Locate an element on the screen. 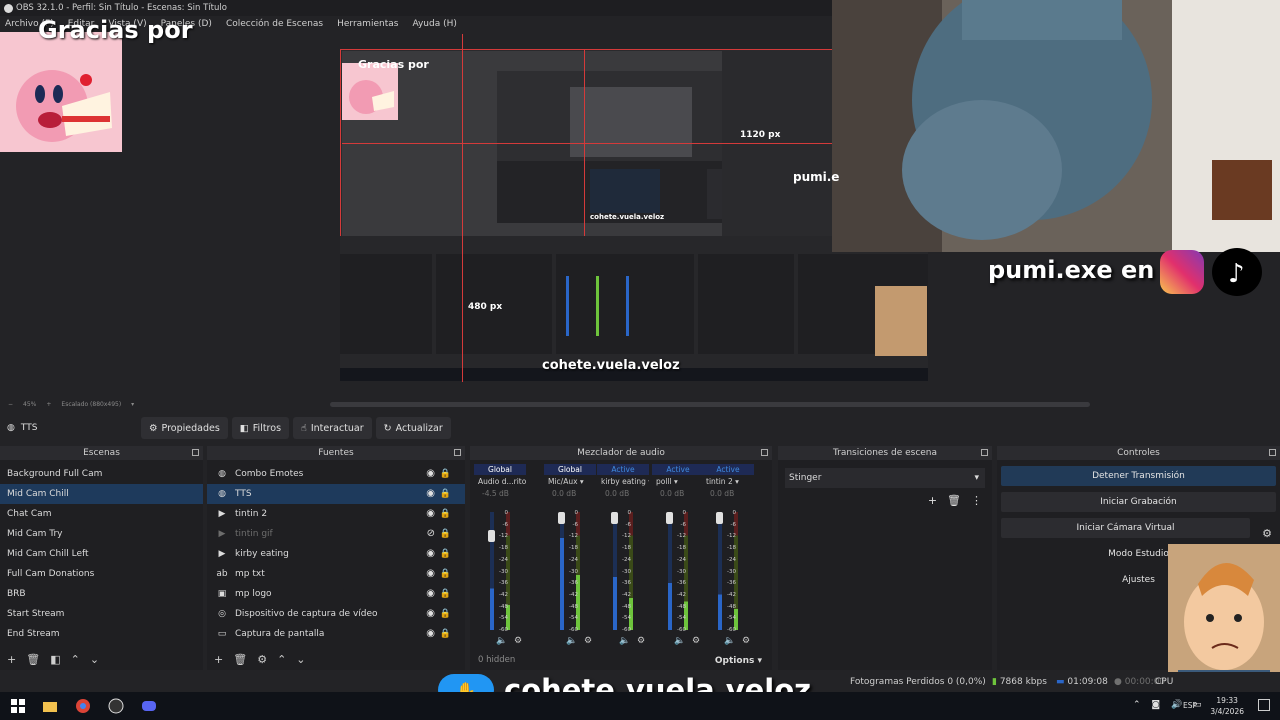 The height and width of the screenshot is (720, 1280). scene-item: BRB is located at coordinates (101, 594).